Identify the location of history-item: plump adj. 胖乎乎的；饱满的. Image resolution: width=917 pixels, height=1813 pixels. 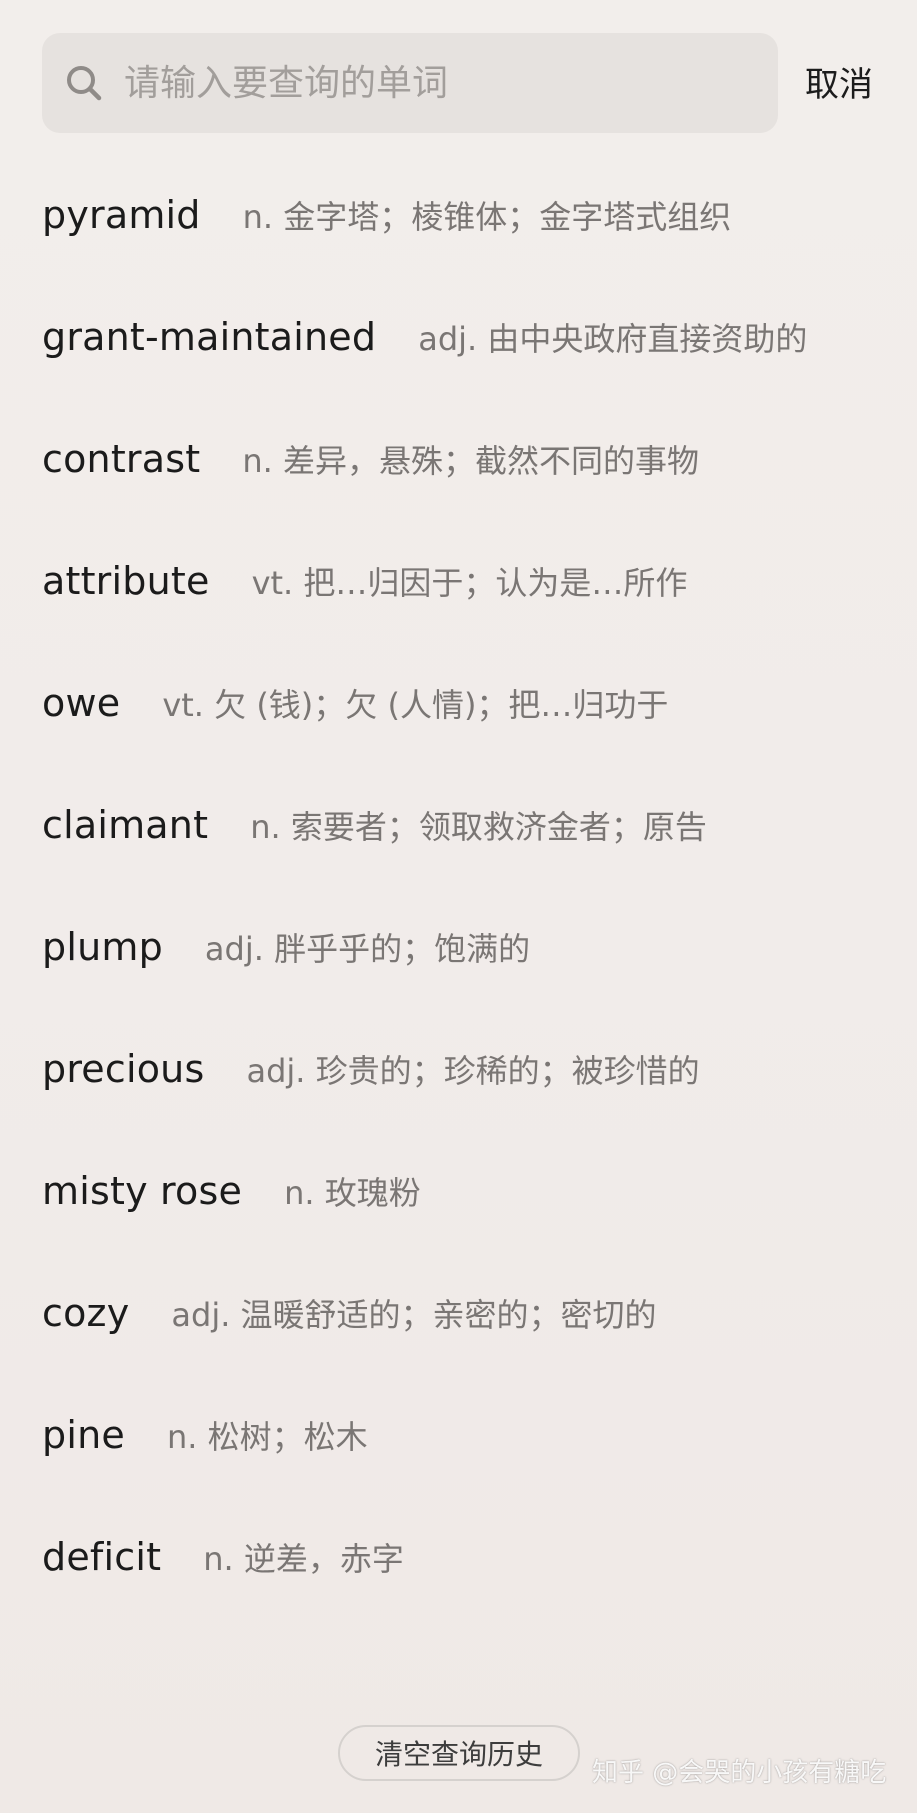
(472, 947).